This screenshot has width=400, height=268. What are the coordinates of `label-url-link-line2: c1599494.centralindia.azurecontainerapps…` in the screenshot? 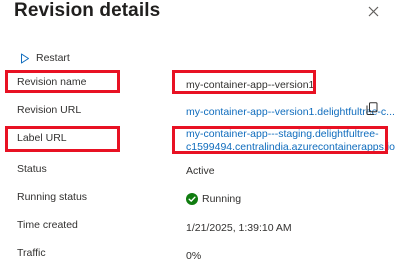 It's located at (290, 147).